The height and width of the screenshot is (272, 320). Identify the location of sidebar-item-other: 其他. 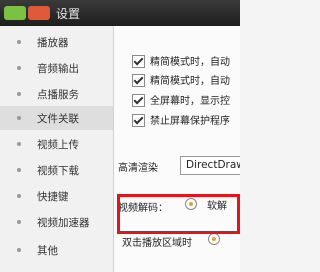
(56, 250).